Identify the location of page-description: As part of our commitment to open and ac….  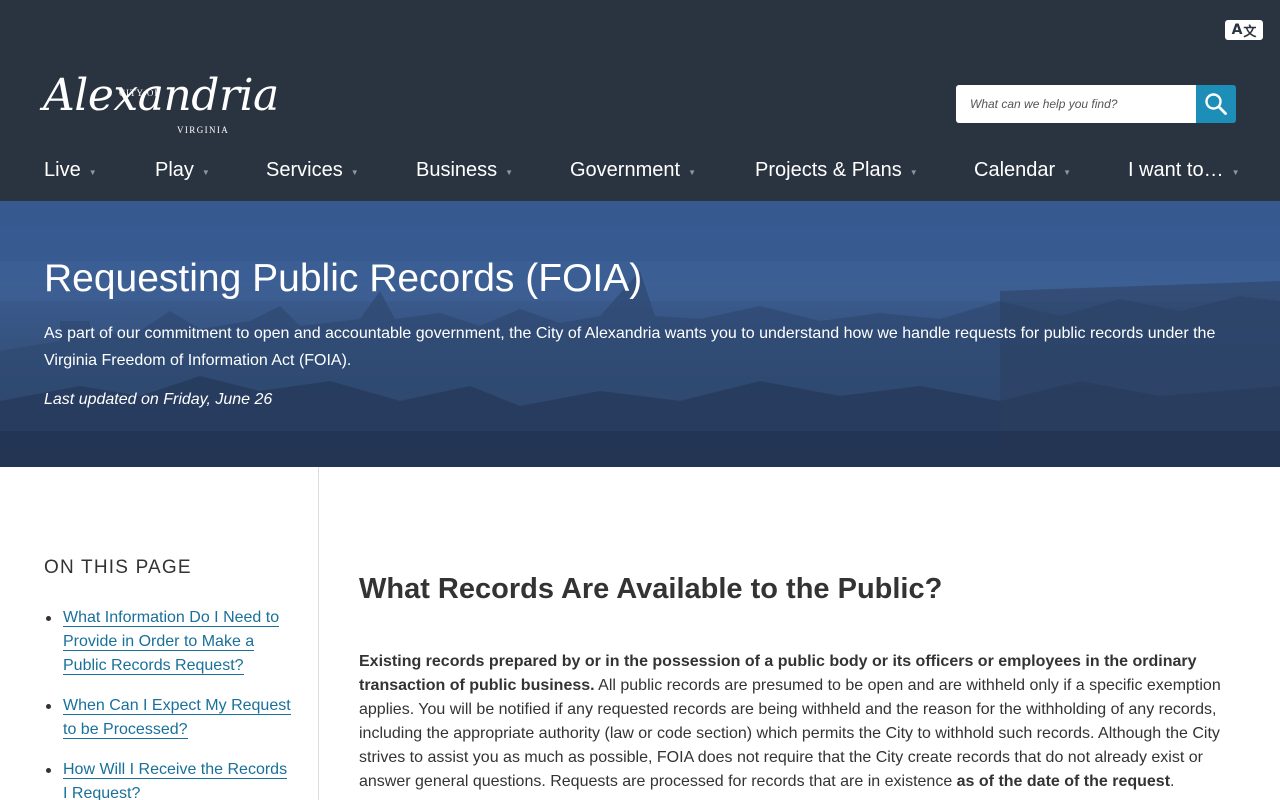
(630, 347).